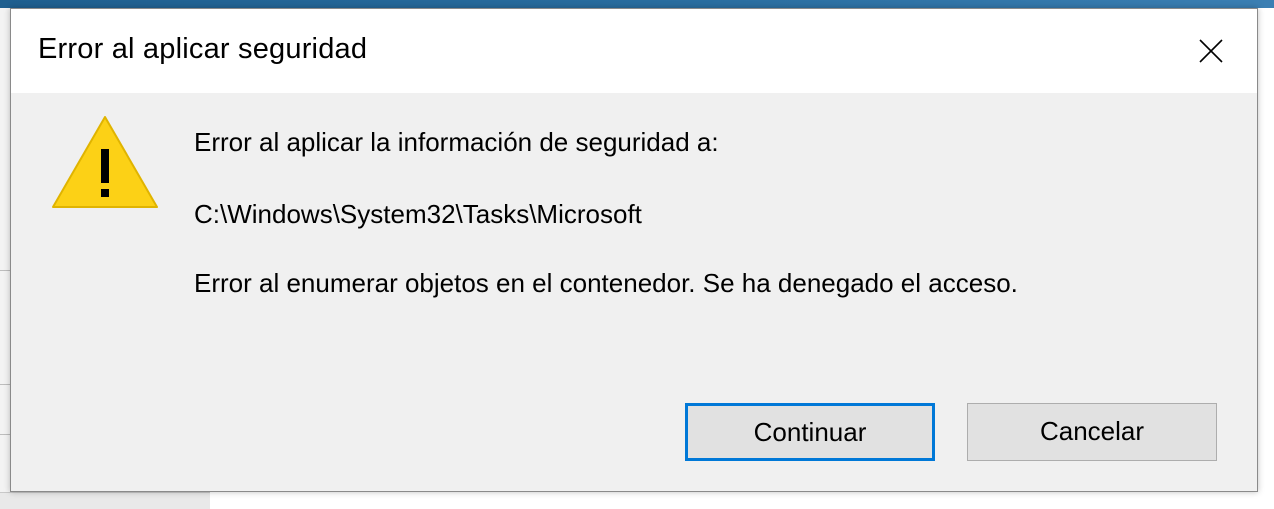 The height and width of the screenshot is (509, 1274). I want to click on background-right-area, so click(1266, 258).